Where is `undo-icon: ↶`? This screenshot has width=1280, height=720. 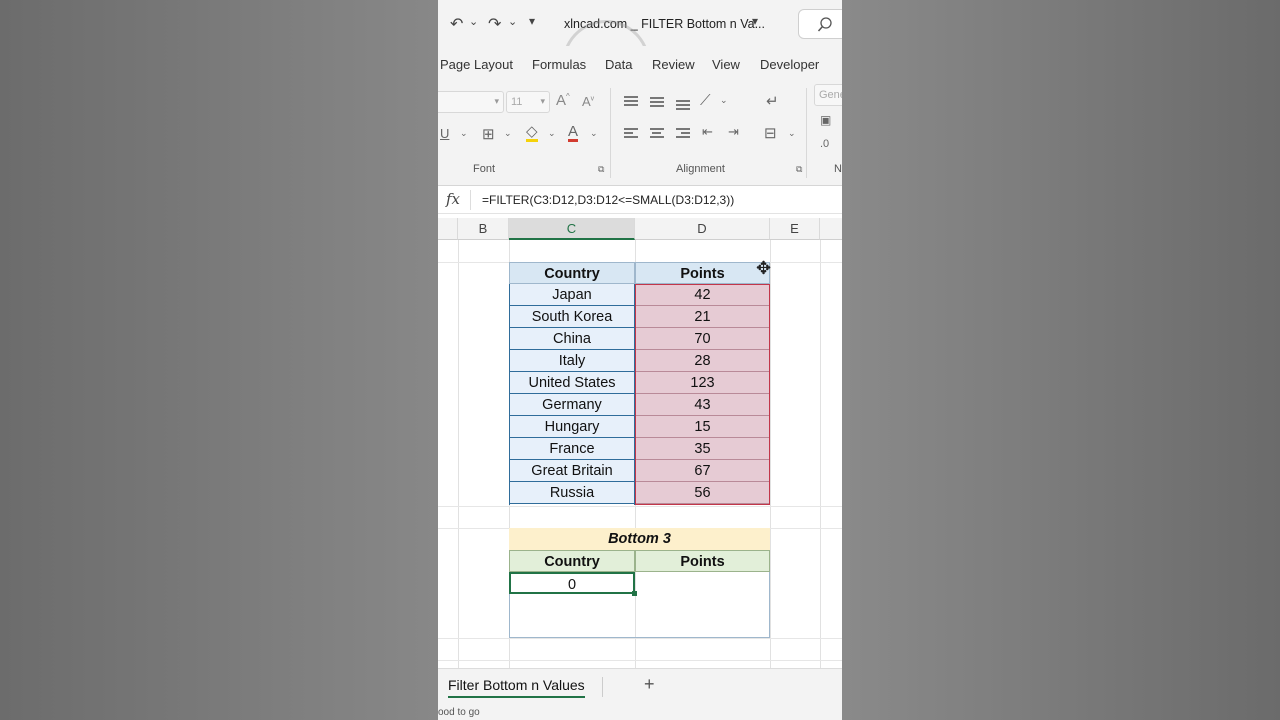 undo-icon: ↶ is located at coordinates (456, 24).